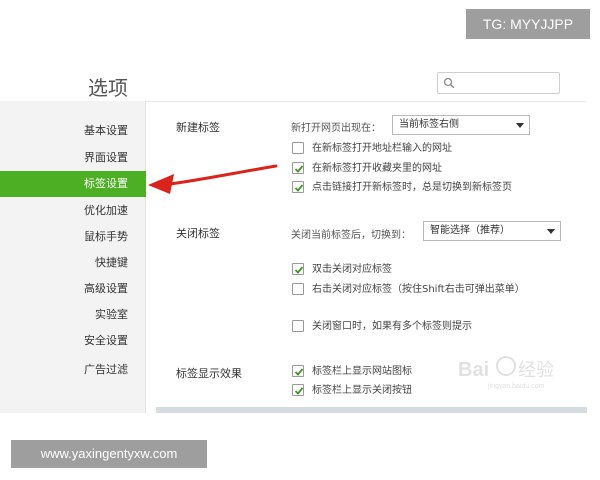 The width and height of the screenshot is (600, 480). What do you see at coordinates (209, 373) in the screenshot?
I see `section-title-tab-display: 标签显示效果` at bounding box center [209, 373].